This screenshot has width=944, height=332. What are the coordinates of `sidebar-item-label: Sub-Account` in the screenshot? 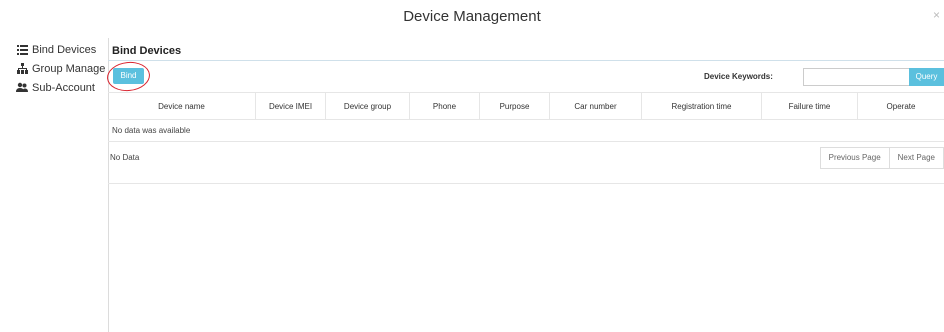 It's located at (63, 87).